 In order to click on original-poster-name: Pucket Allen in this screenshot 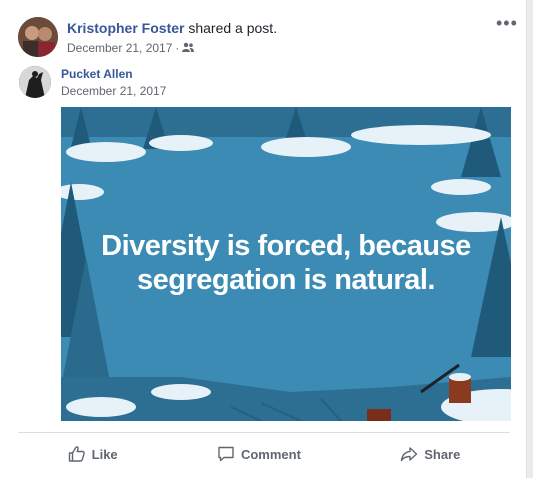, I will do `click(97, 74)`.